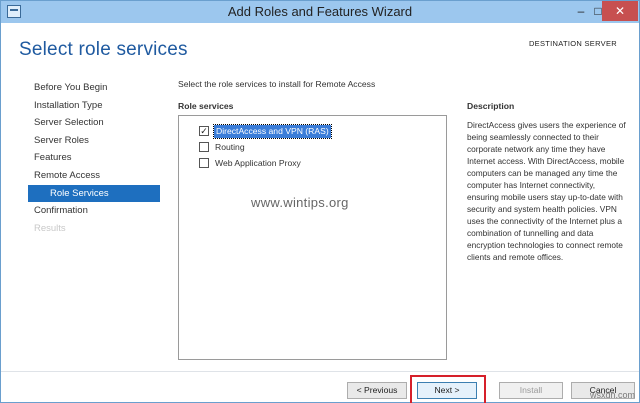 The height and width of the screenshot is (403, 640). What do you see at coordinates (300, 202) in the screenshot?
I see `watermark-text: www.wintips.org` at bounding box center [300, 202].